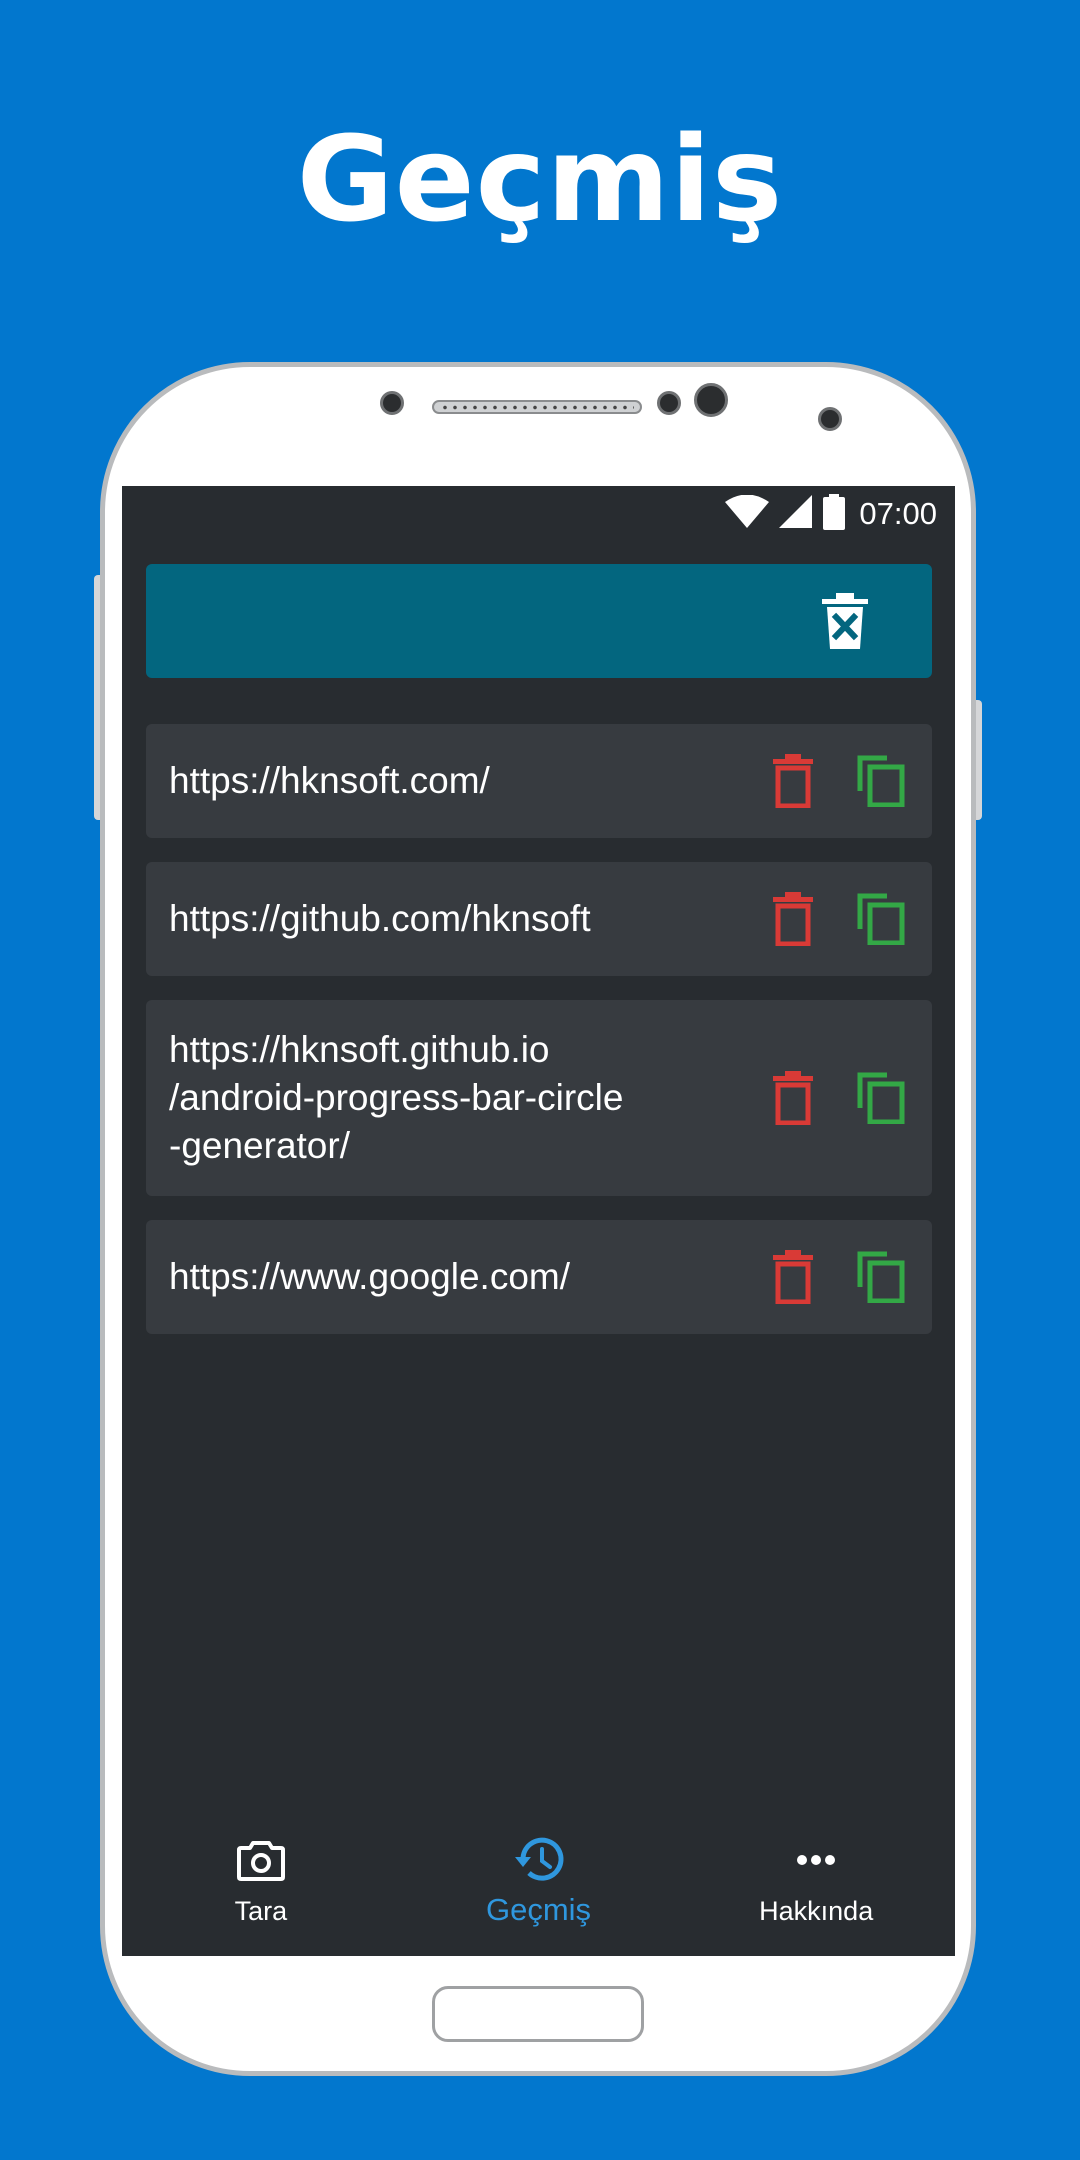 This screenshot has width=1080, height=2160. What do you see at coordinates (816, 1911) in the screenshot?
I see `nav-label-about: Hakkında` at bounding box center [816, 1911].